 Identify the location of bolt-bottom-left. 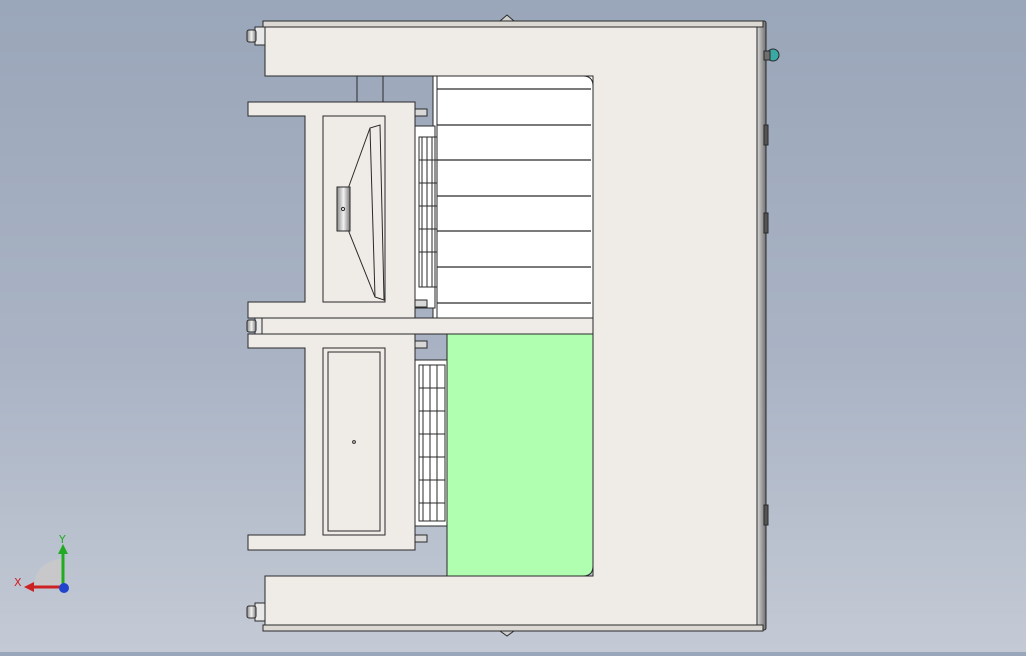
(256, 612).